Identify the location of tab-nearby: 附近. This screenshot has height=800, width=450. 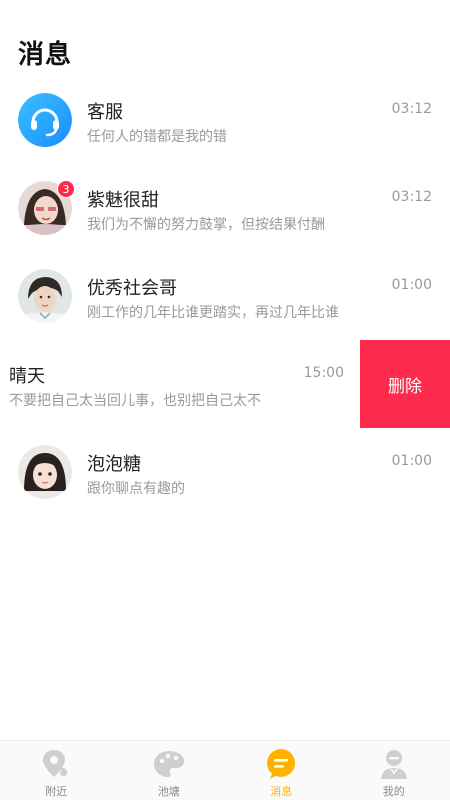
(56, 770).